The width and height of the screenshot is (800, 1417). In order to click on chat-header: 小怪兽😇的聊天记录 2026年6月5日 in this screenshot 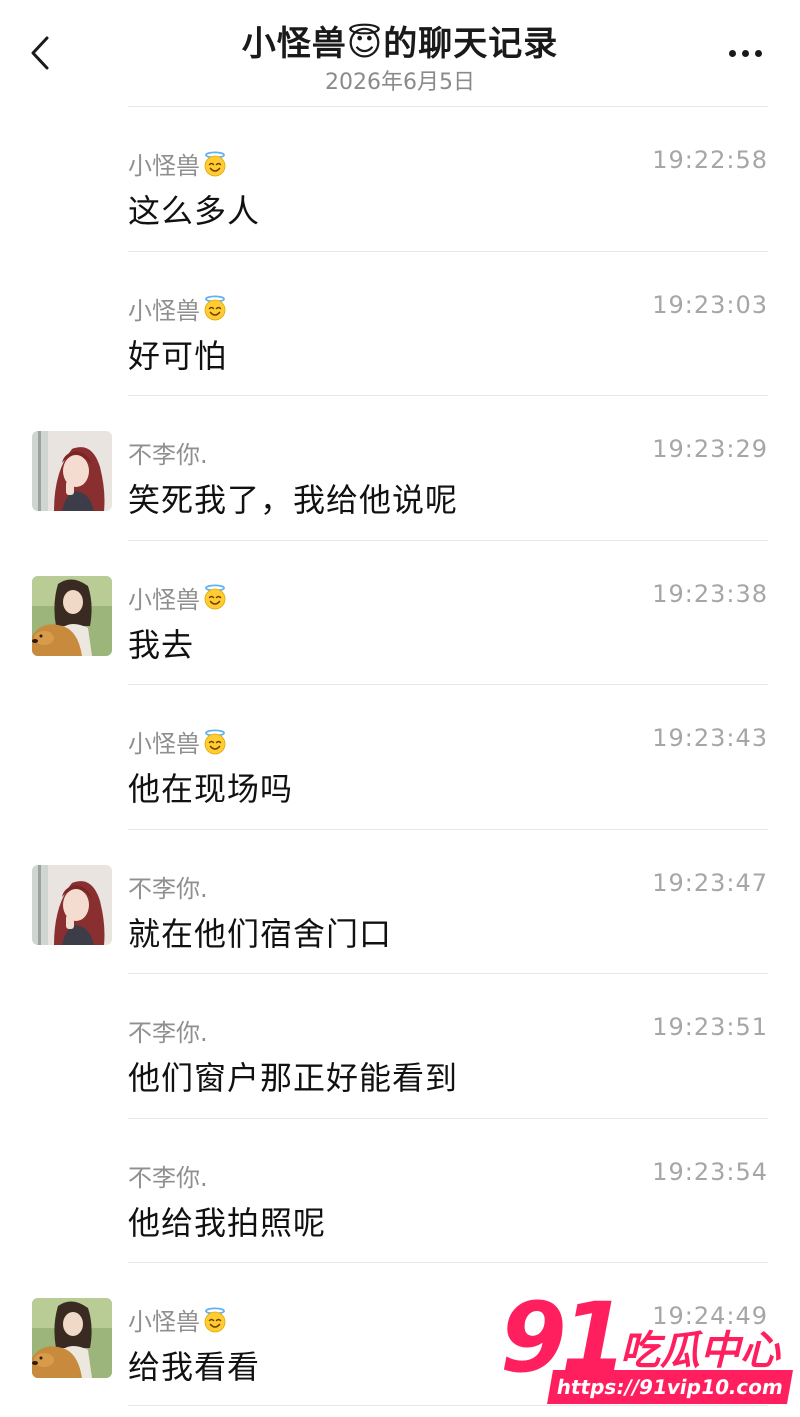, I will do `click(400, 53)`.